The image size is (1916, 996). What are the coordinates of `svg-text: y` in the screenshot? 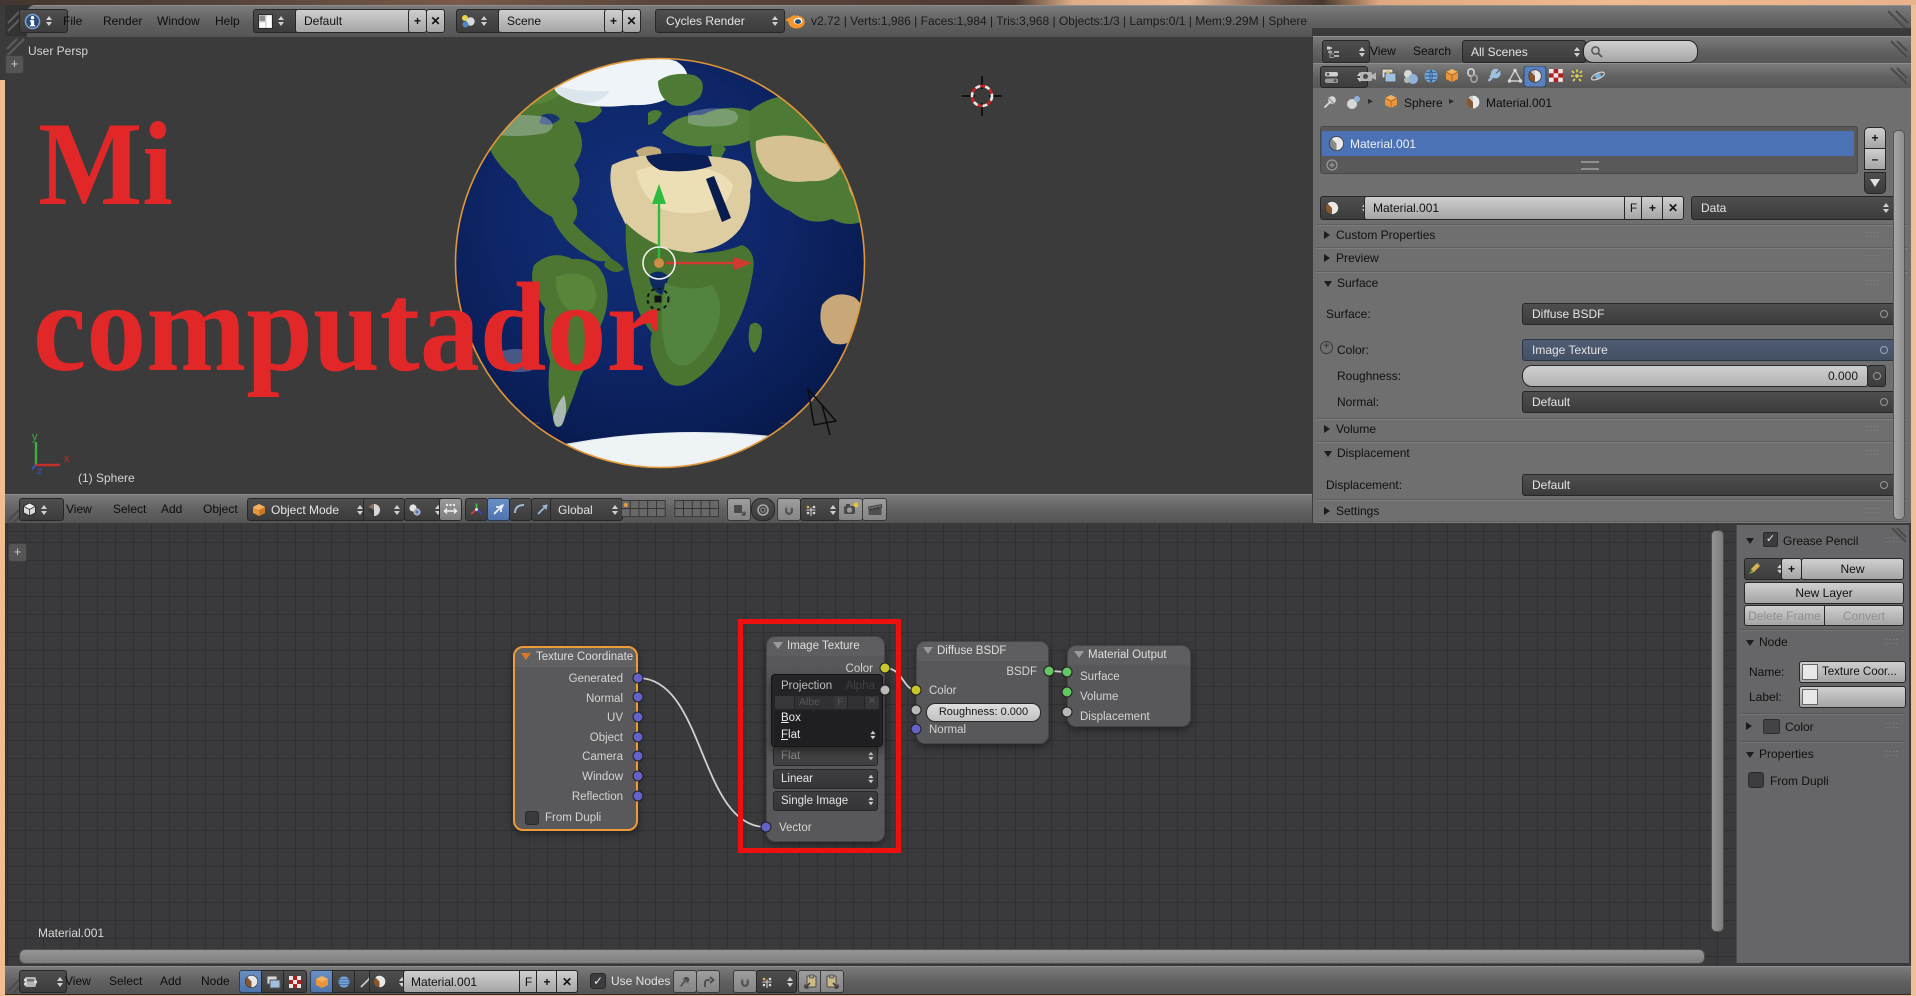 It's located at (35, 437).